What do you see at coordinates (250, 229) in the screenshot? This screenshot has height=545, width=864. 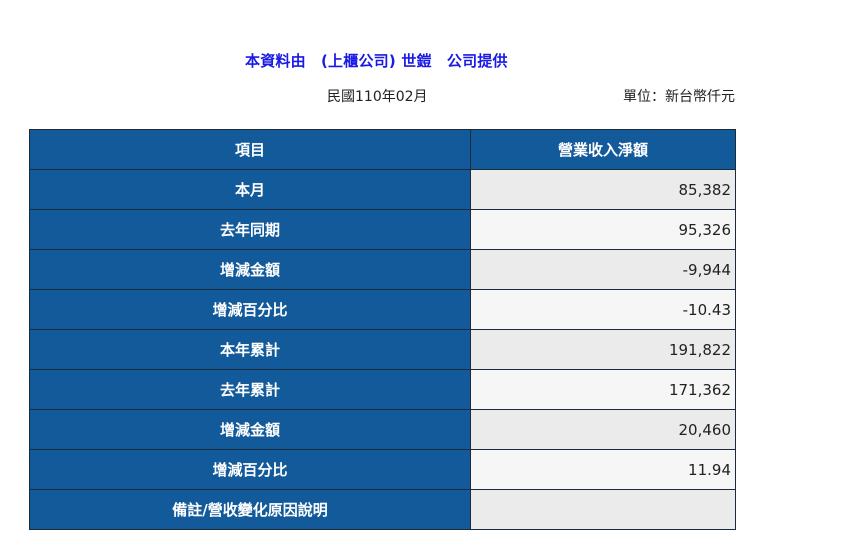 I see `row-label: 去年同期` at bounding box center [250, 229].